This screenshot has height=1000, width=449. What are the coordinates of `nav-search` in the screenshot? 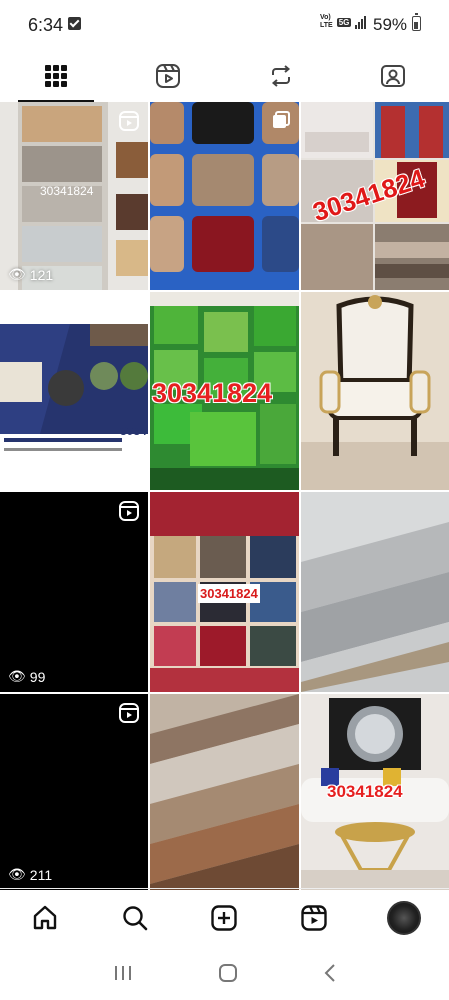 It's located at (135, 917).